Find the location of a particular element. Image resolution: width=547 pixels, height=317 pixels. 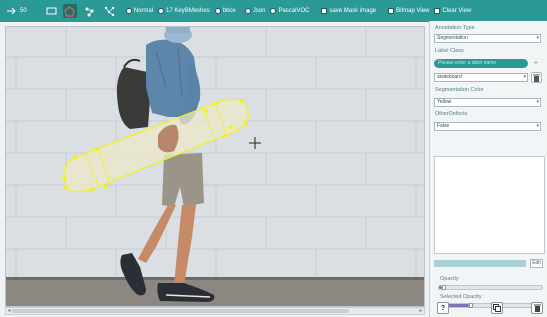

check-clear-view: Clear View is located at coordinates (452, 11).